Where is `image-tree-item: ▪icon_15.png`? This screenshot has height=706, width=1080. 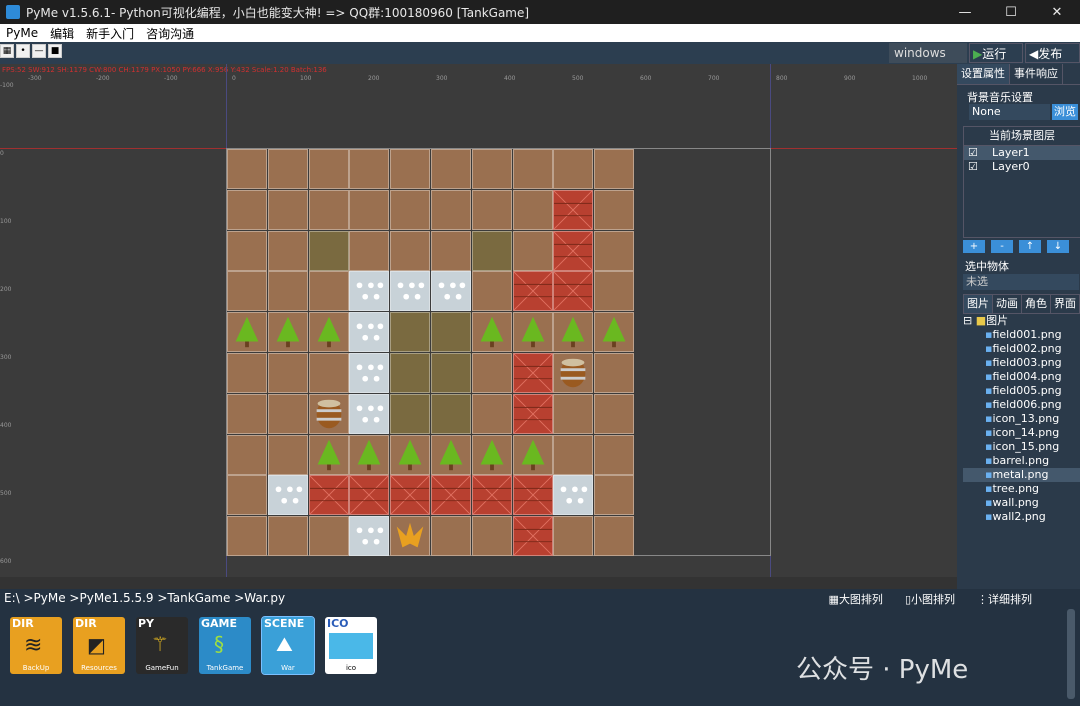 image-tree-item: ▪icon_15.png is located at coordinates (1021, 447).